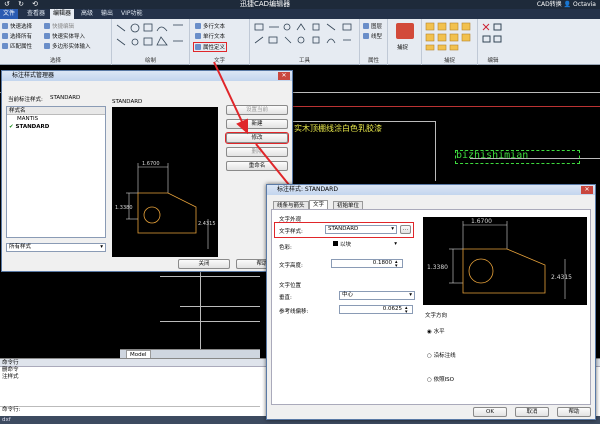 This screenshot has height=424, width=600. I want to click on text-style-select: STANDARD ▾, so click(361, 229).